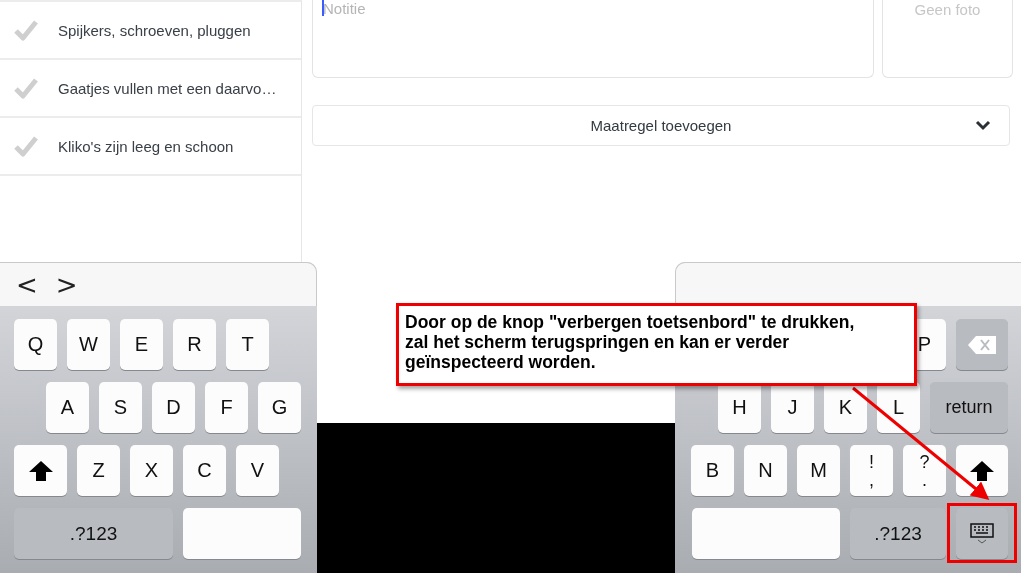 The height and width of the screenshot is (573, 1021). What do you see at coordinates (226, 407) in the screenshot?
I see `letter-key: F` at bounding box center [226, 407].